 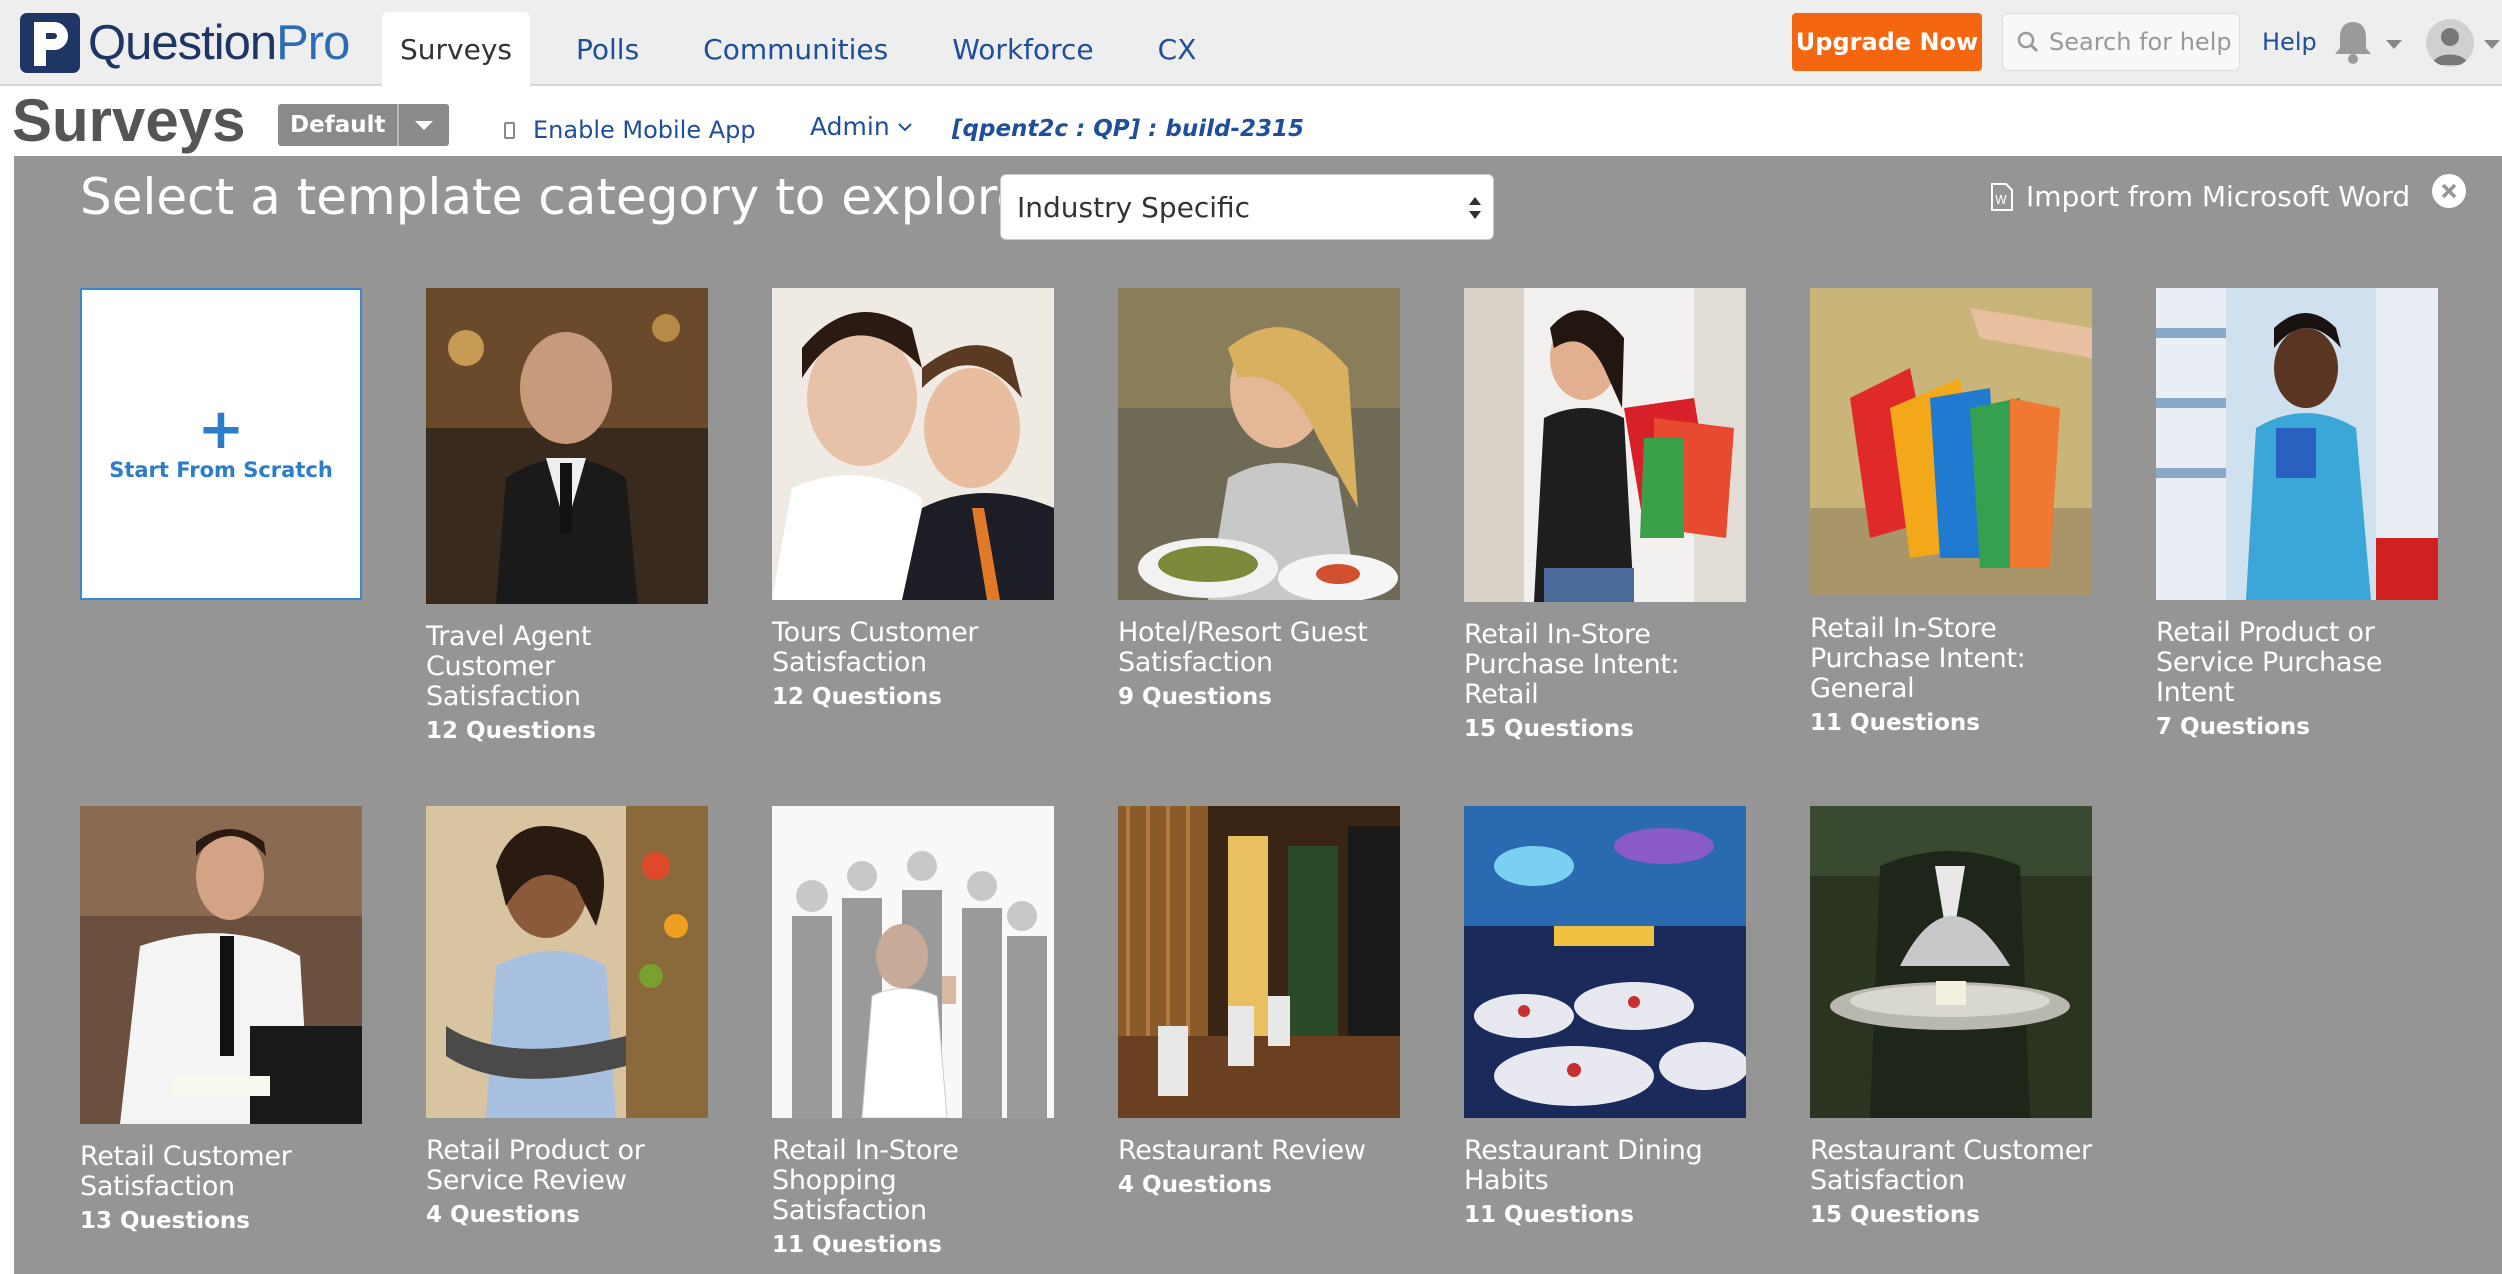 I want to click on help-search, so click(x=2121, y=42).